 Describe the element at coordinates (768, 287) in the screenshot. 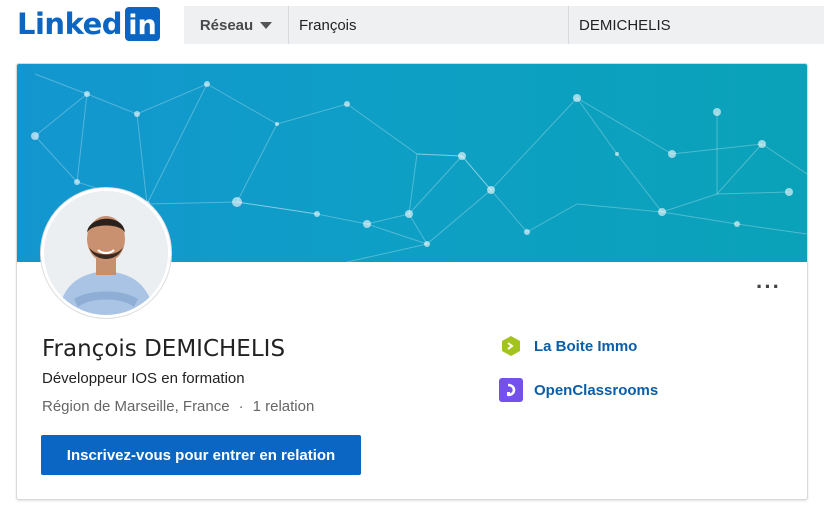

I see `more-options-icon: ···` at that location.